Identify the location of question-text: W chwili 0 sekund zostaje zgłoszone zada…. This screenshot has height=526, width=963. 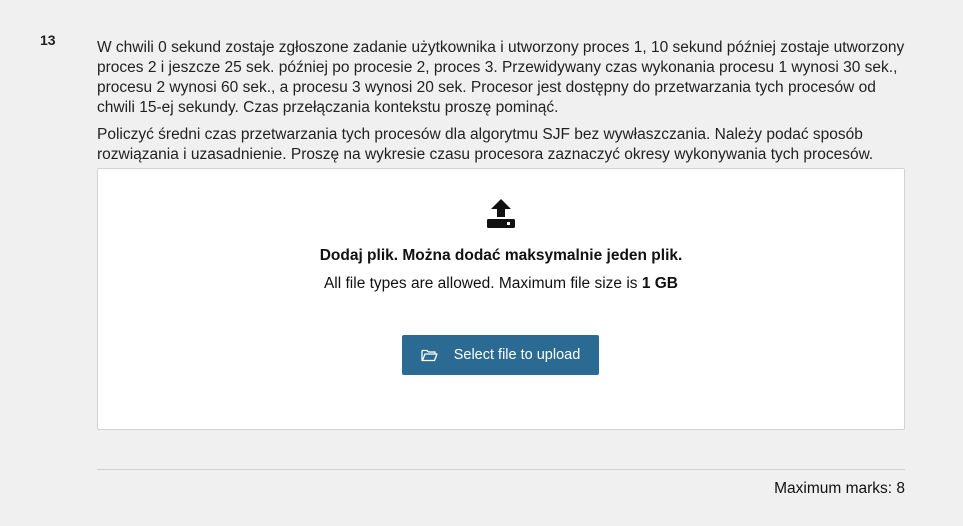
(501, 77).